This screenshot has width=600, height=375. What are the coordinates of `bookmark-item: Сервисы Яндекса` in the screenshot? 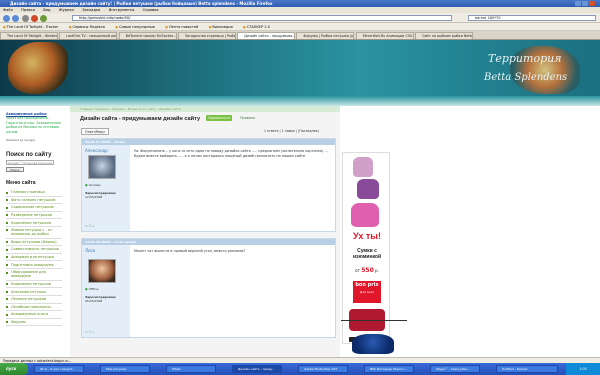 It's located at (87, 27).